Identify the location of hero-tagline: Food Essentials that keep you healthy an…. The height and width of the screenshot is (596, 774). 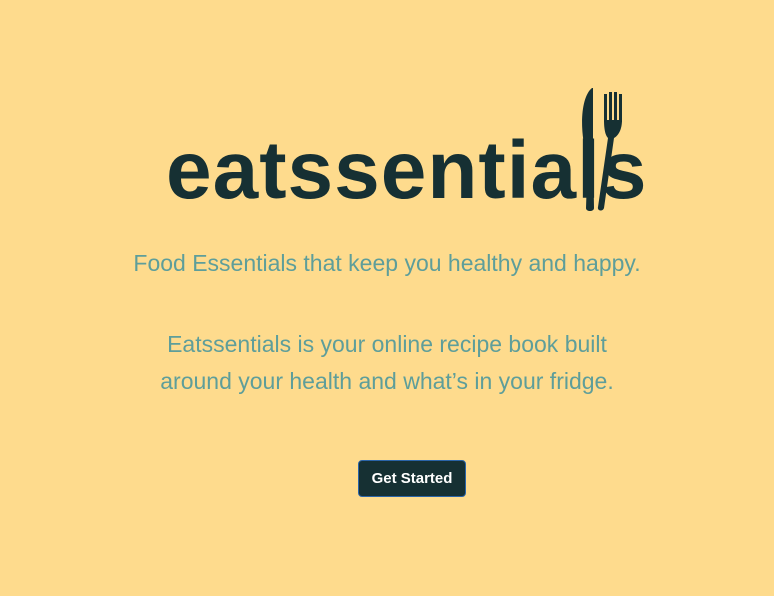
(387, 263).